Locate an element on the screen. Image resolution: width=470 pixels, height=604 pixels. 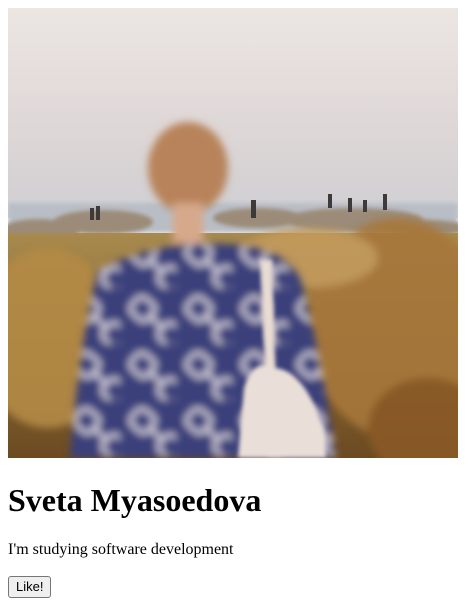
like-button: Like! is located at coordinates (30, 587).